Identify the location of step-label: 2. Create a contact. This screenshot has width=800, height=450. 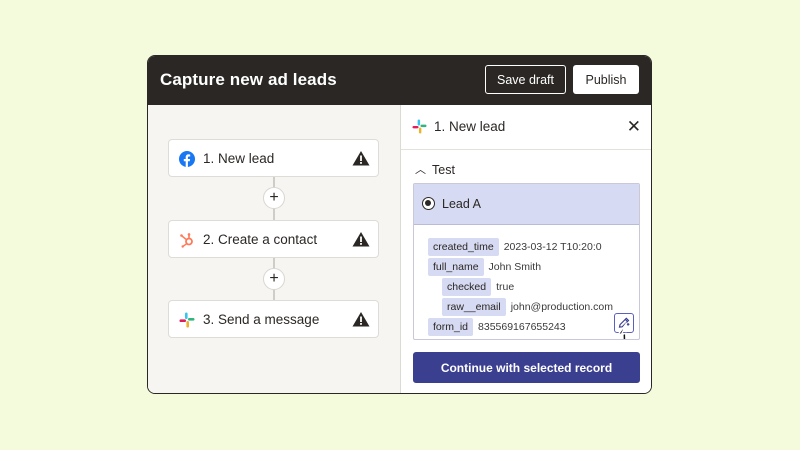
(260, 239).